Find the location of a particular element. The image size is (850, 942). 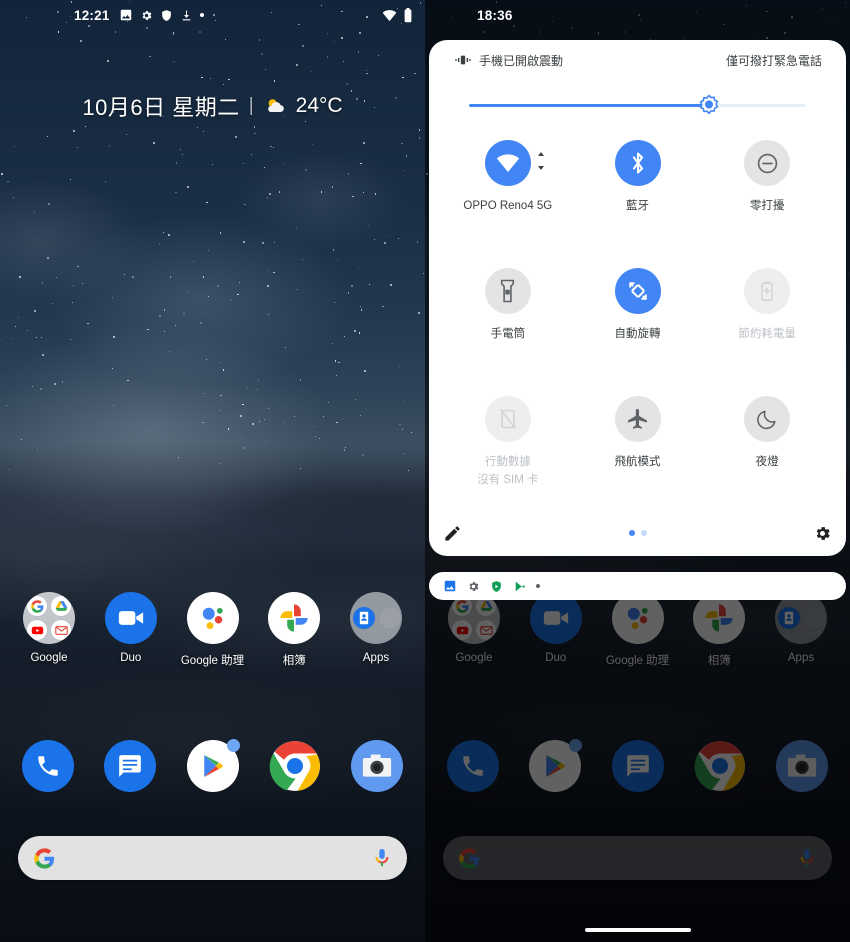

app-label: 相簿 is located at coordinates (294, 661).